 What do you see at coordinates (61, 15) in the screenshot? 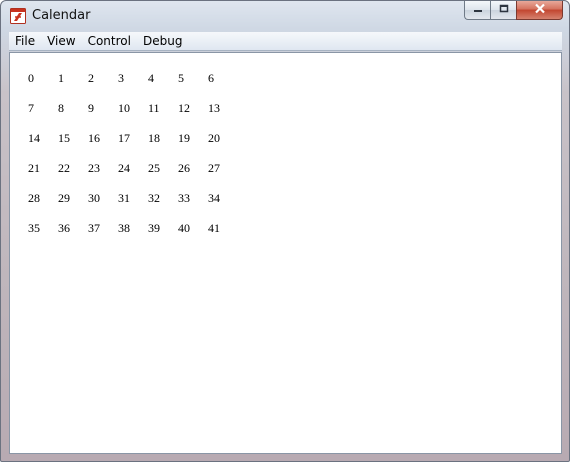
I see `window-title: Calendar` at bounding box center [61, 15].